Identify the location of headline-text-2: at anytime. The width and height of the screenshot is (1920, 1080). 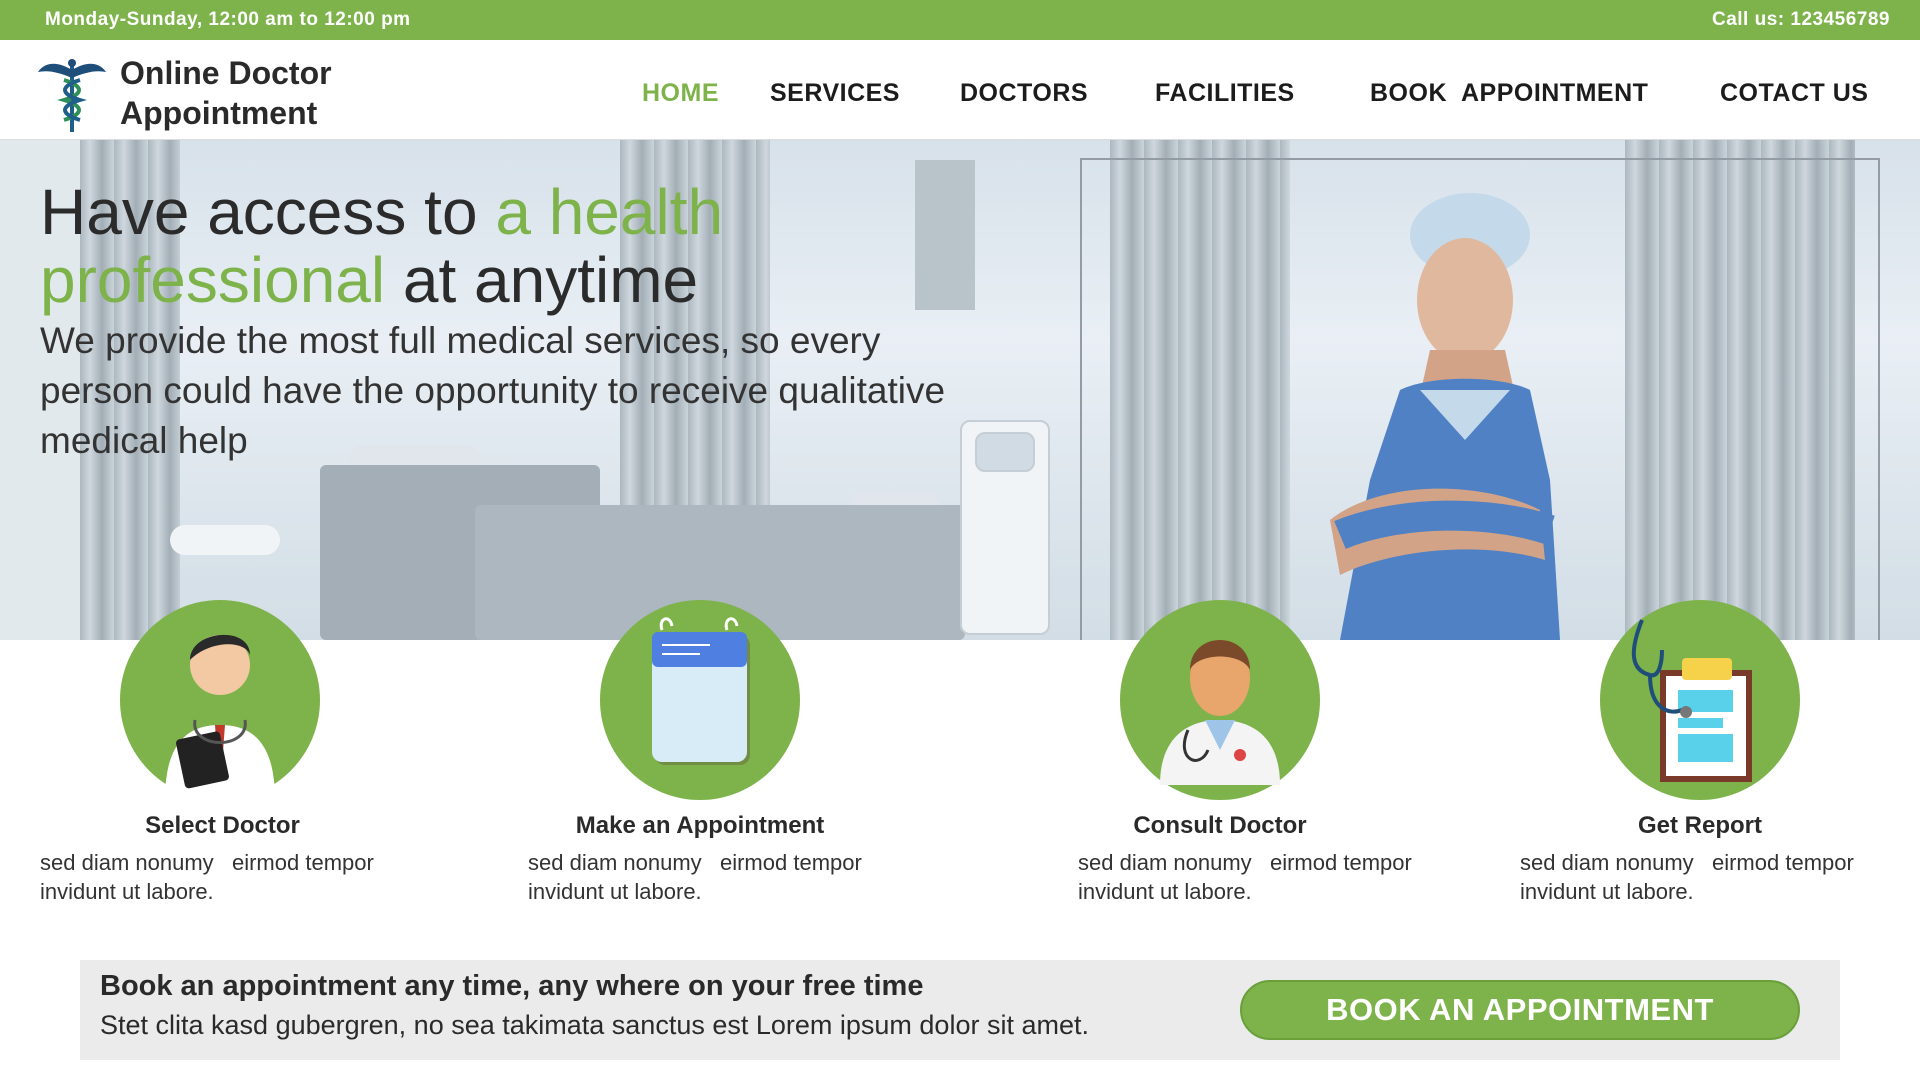
(542, 280).